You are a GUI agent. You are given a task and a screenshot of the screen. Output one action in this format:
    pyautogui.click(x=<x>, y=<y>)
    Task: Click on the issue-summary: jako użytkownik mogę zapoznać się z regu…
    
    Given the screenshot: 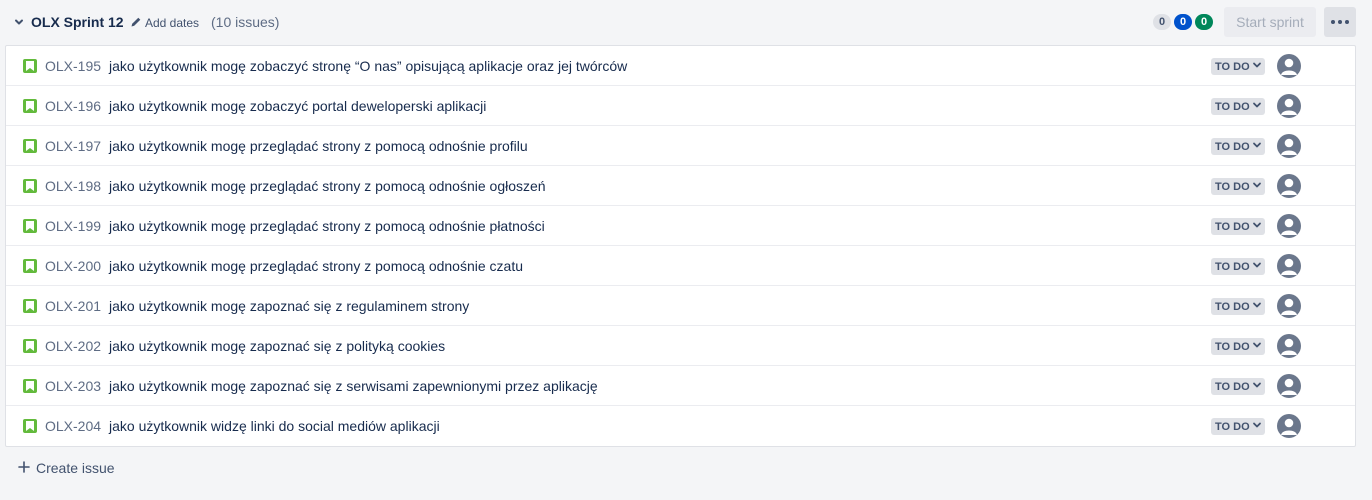 What is the action you would take?
    pyautogui.click(x=289, y=306)
    